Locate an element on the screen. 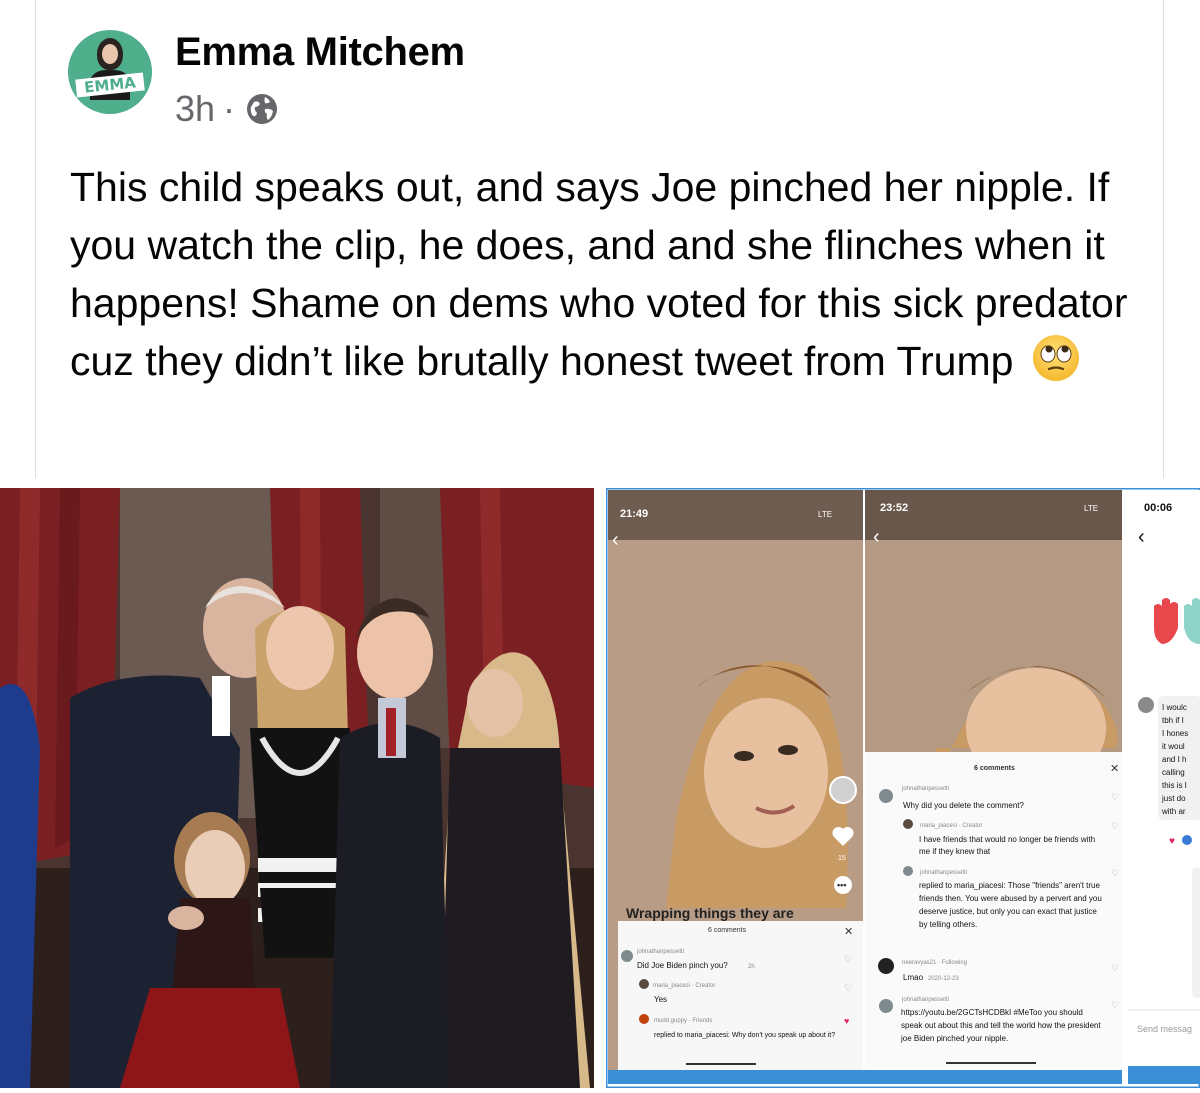 Image resolution: width=1200 pixels, height=1093 pixels. message-line: calling is located at coordinates (1173, 772).